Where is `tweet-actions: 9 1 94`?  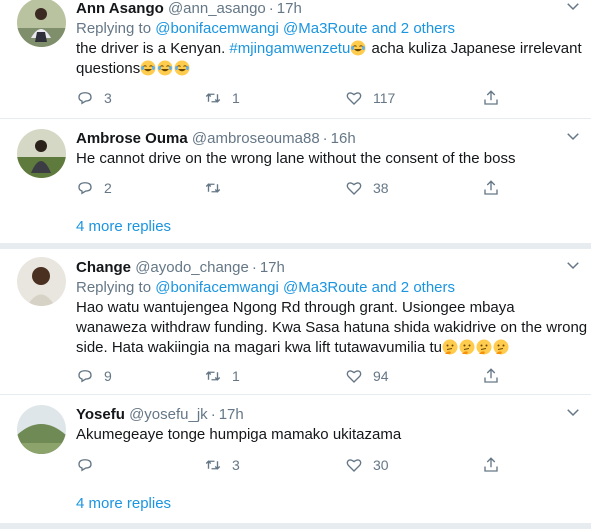 tweet-actions: 9 1 94 is located at coordinates (296, 376).